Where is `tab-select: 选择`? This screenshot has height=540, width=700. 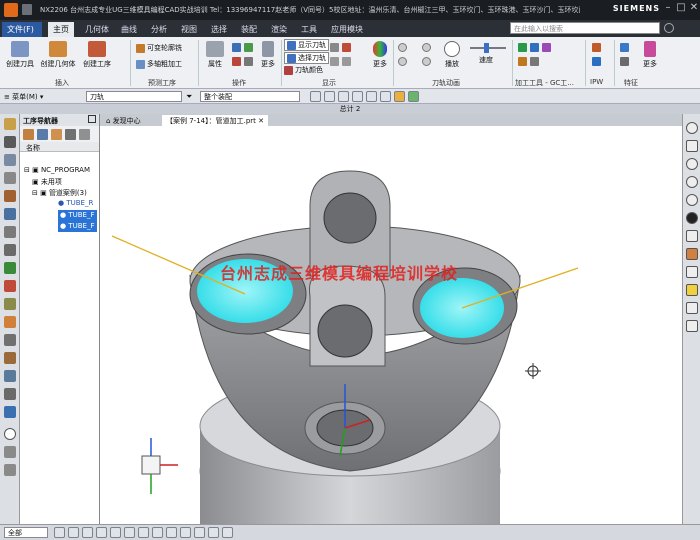
tab-select: 选择 is located at coordinates (219, 29).